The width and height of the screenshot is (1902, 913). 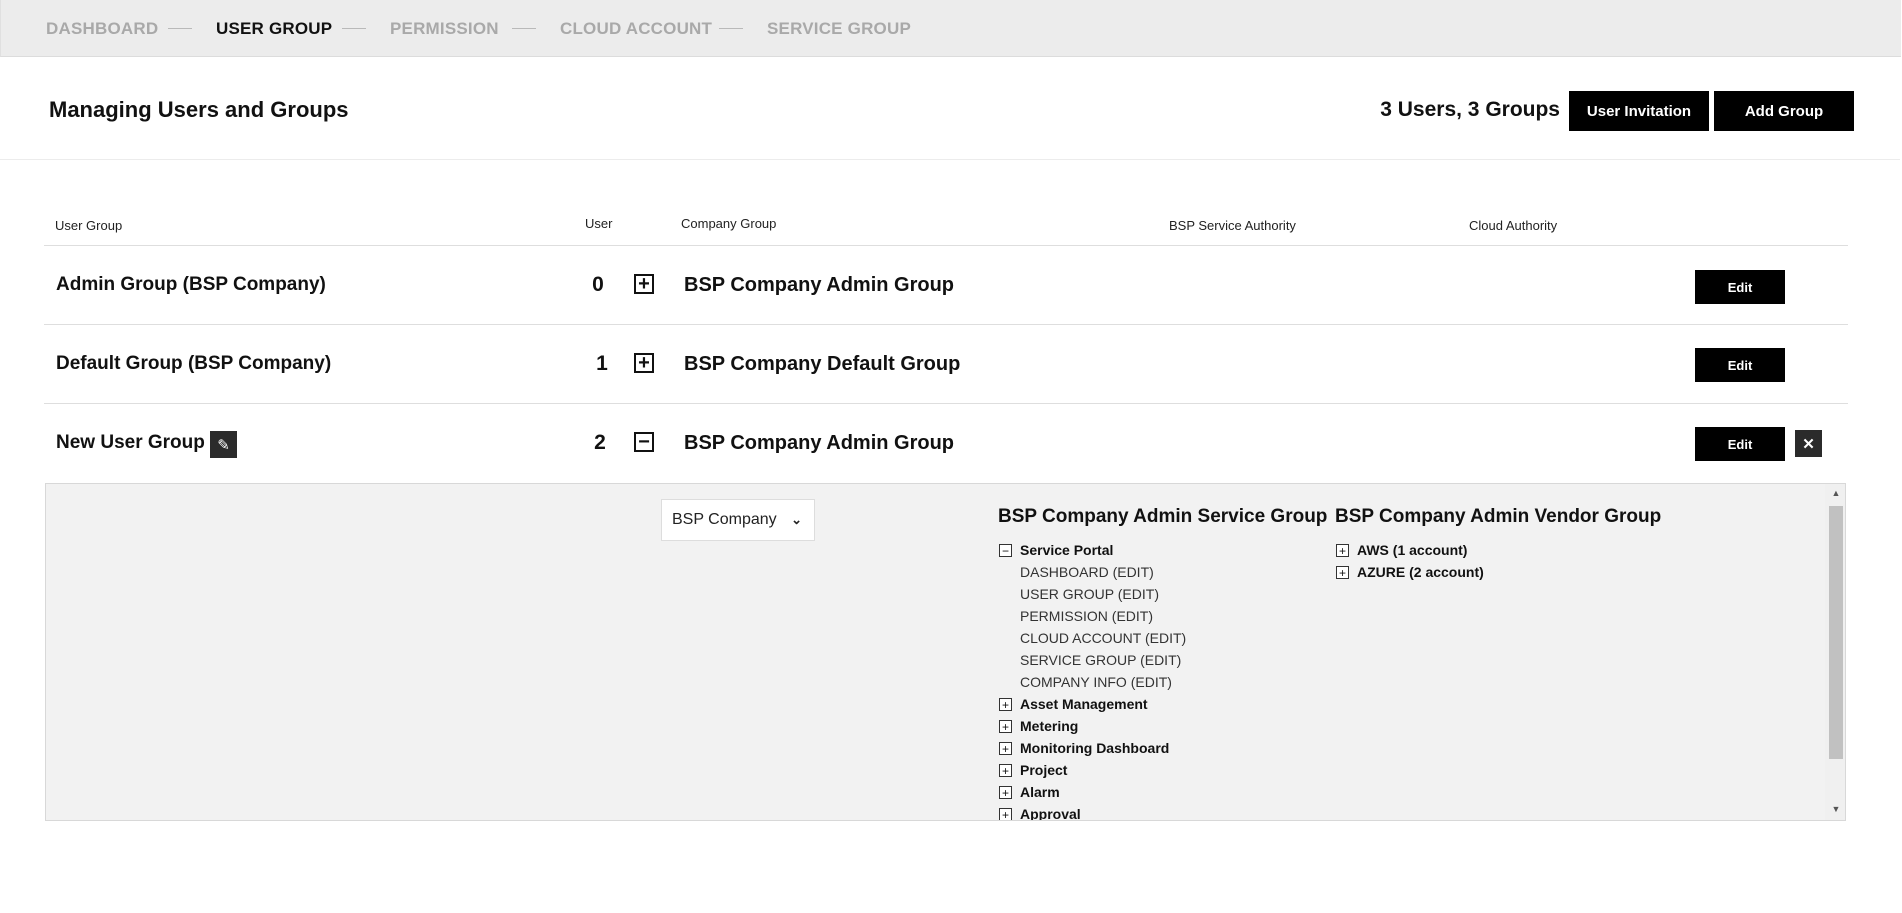 What do you see at coordinates (1232, 225) in the screenshot?
I see `column-header-service-authority: BSP Service Authority` at bounding box center [1232, 225].